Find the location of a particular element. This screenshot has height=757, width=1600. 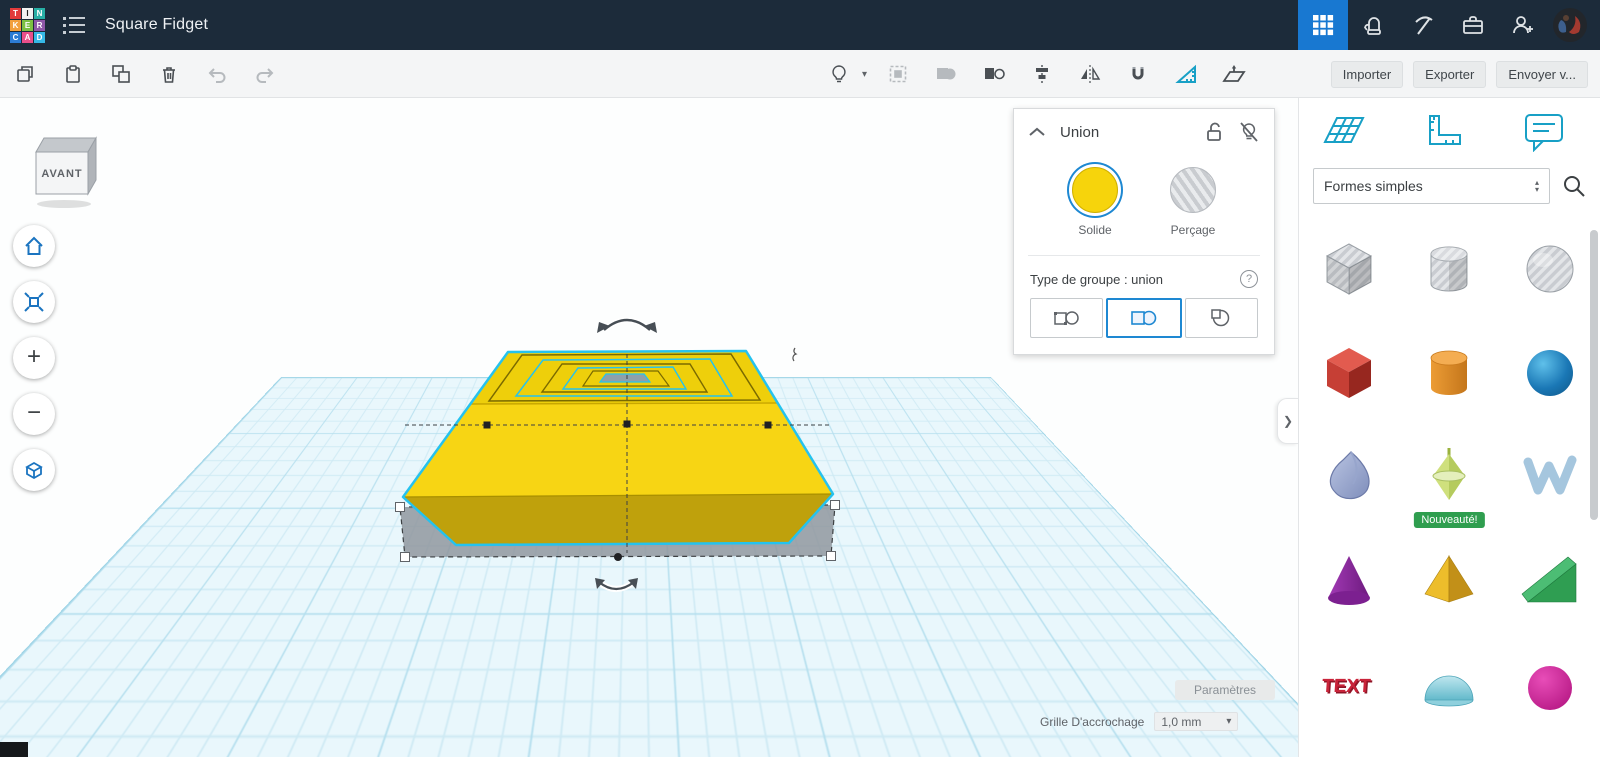

redo-button is located at coordinates (265, 74).